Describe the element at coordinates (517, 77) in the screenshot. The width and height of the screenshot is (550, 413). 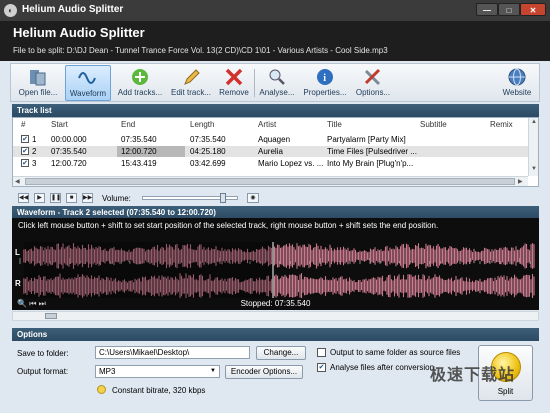
I see `globe-icon` at that location.